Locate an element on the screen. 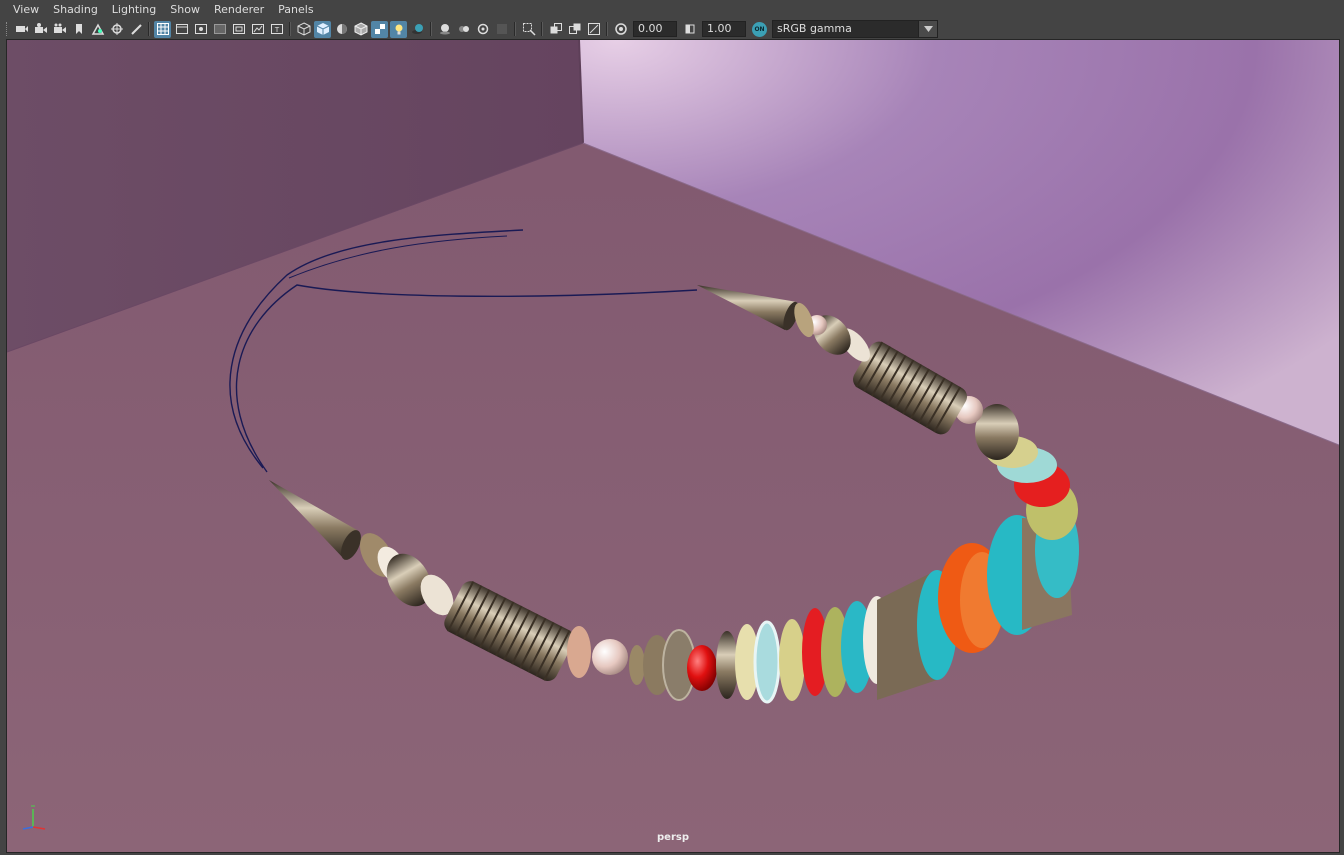 The height and width of the screenshot is (855, 1344). shadows-icon is located at coordinates (417, 29).